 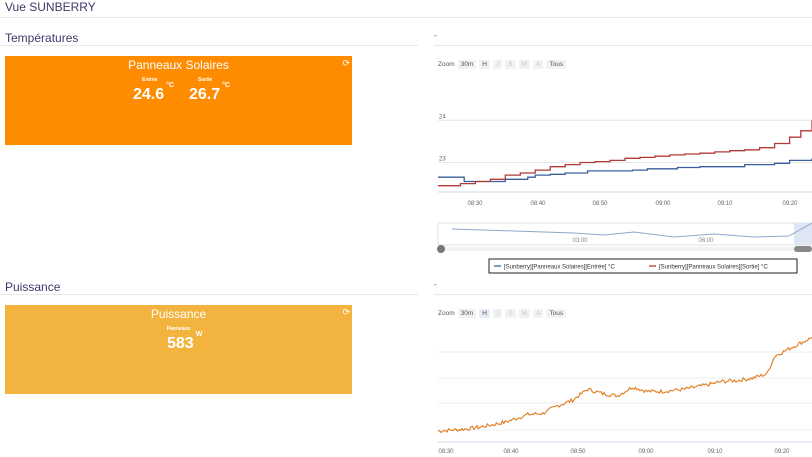 What do you see at coordinates (706, 241) in the screenshot?
I see `navigator-label: 06:00` at bounding box center [706, 241].